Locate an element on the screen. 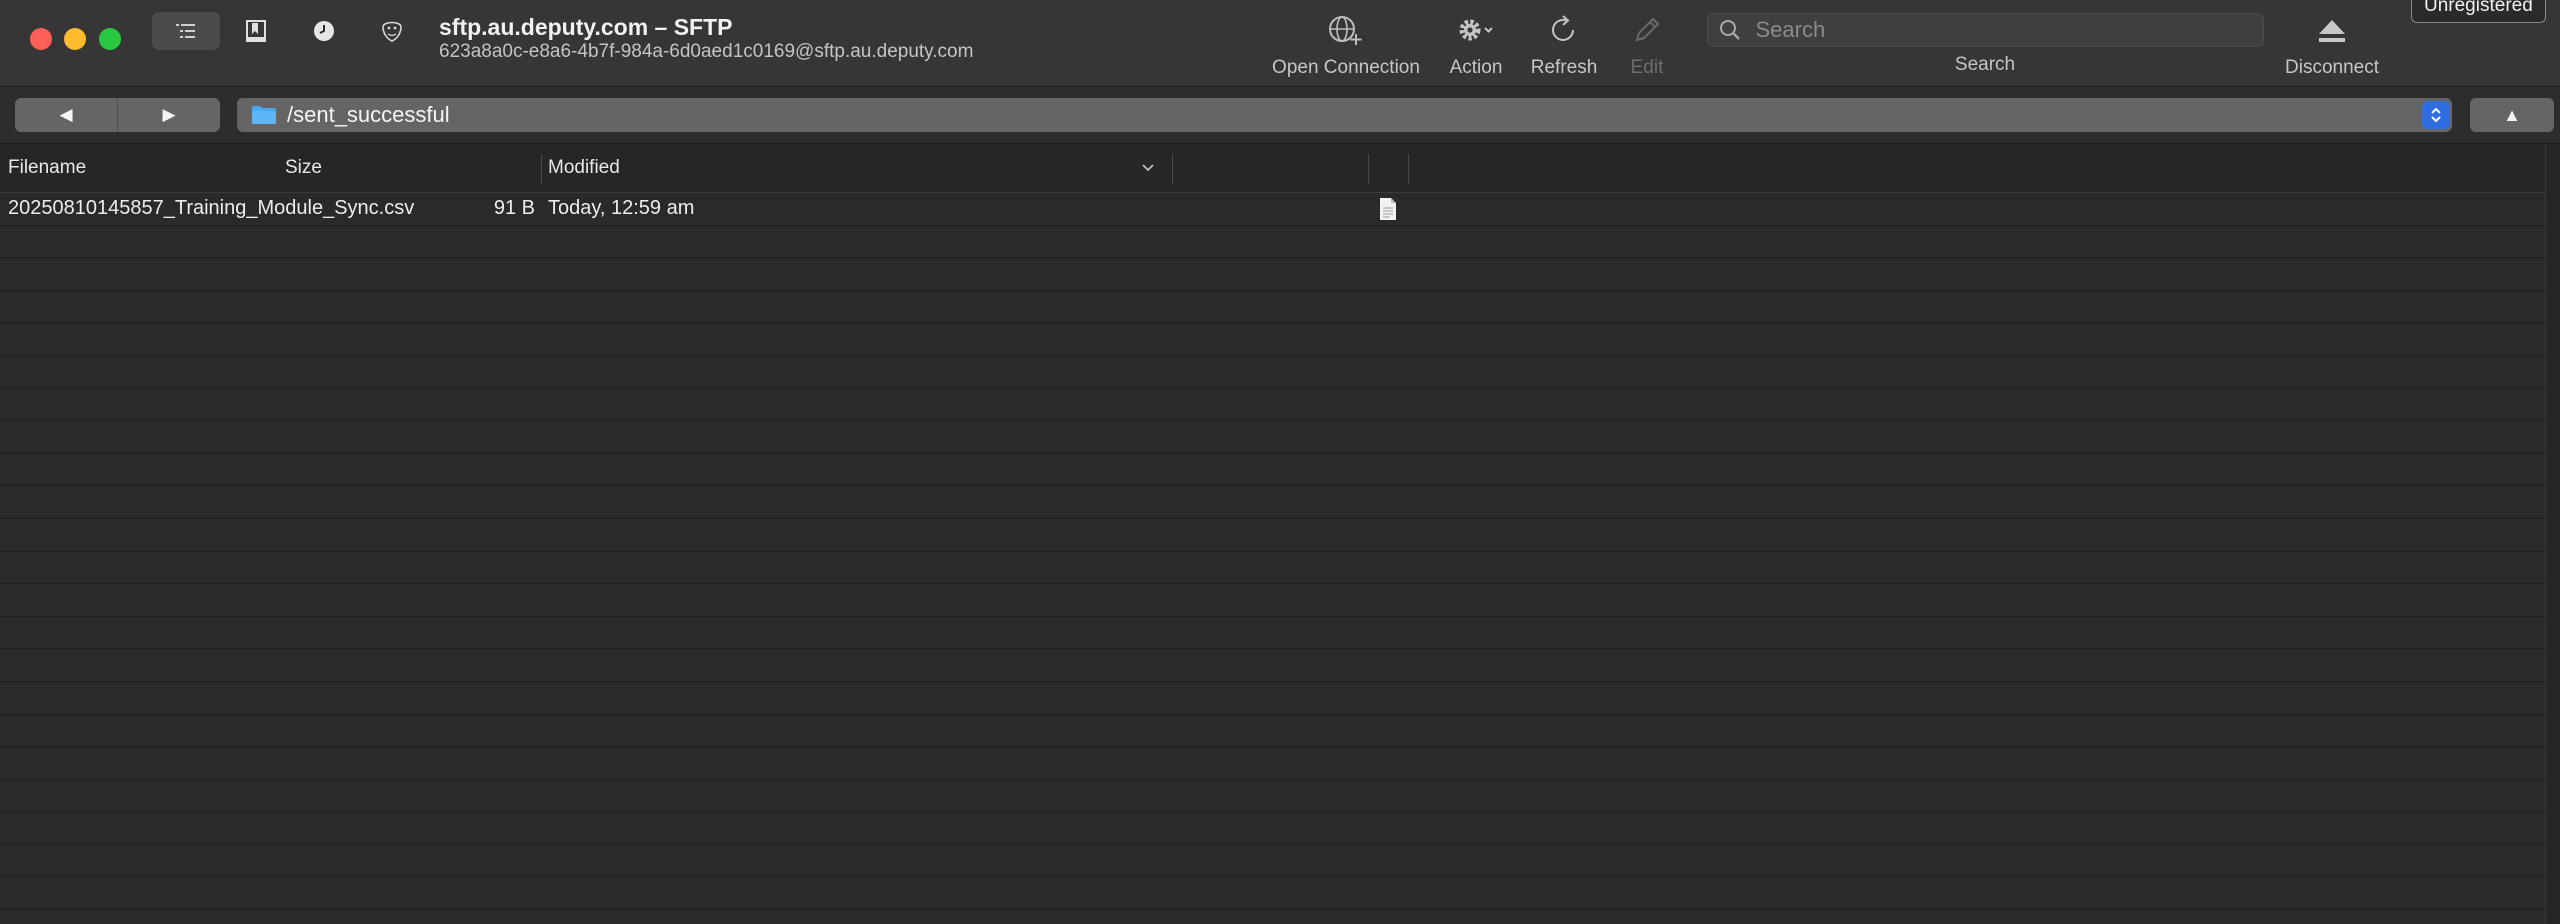 This screenshot has width=2560, height=924. search-icon is located at coordinates (1729, 30).